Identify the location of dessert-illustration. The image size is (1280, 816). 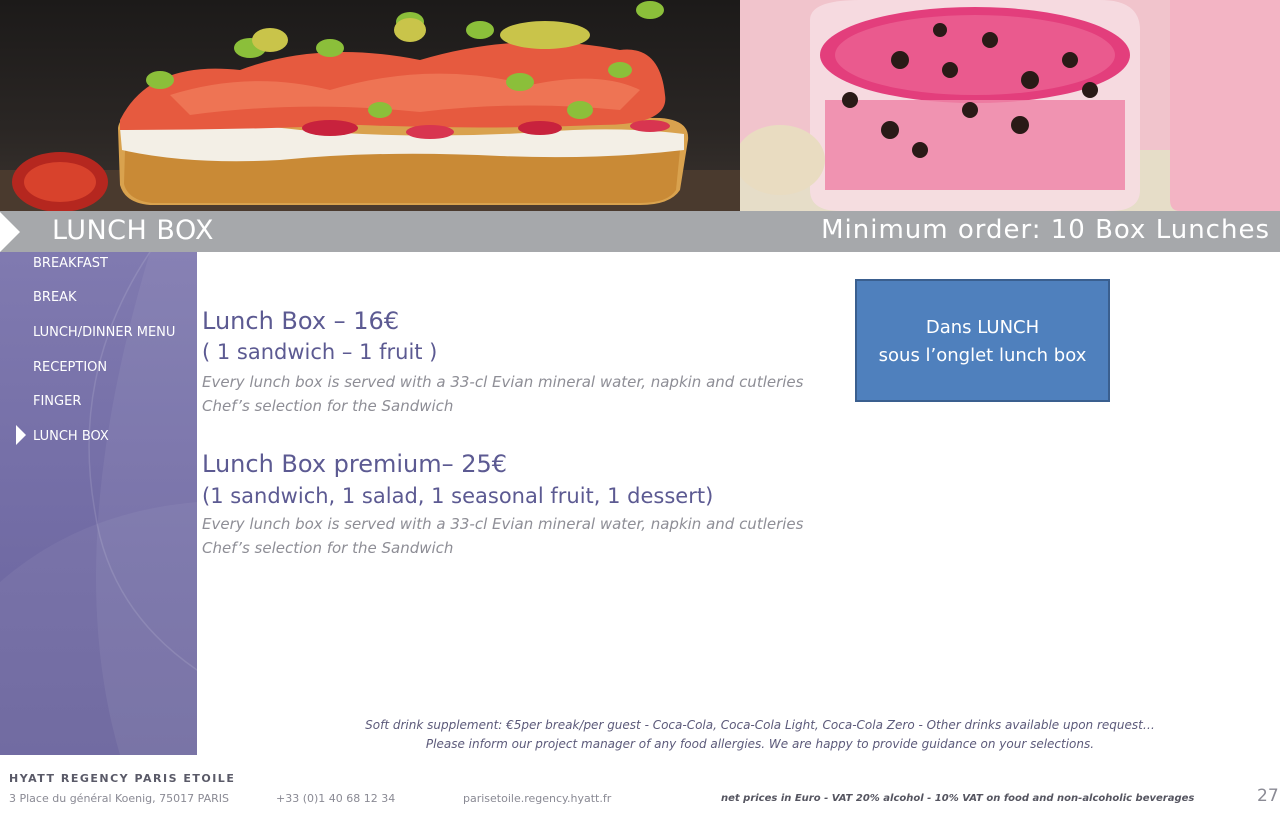
(1010, 105).